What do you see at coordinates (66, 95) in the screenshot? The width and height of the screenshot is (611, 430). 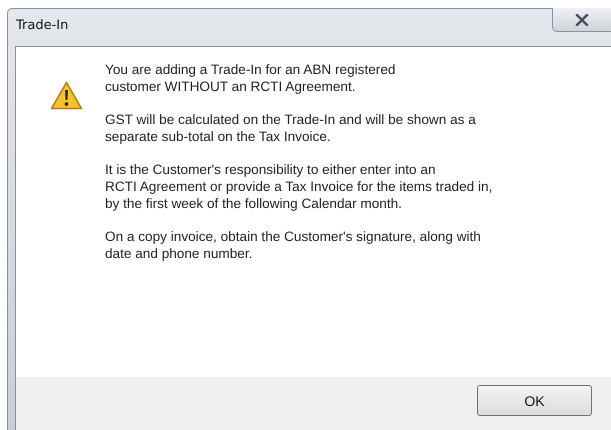 I see `warning-icon` at bounding box center [66, 95].